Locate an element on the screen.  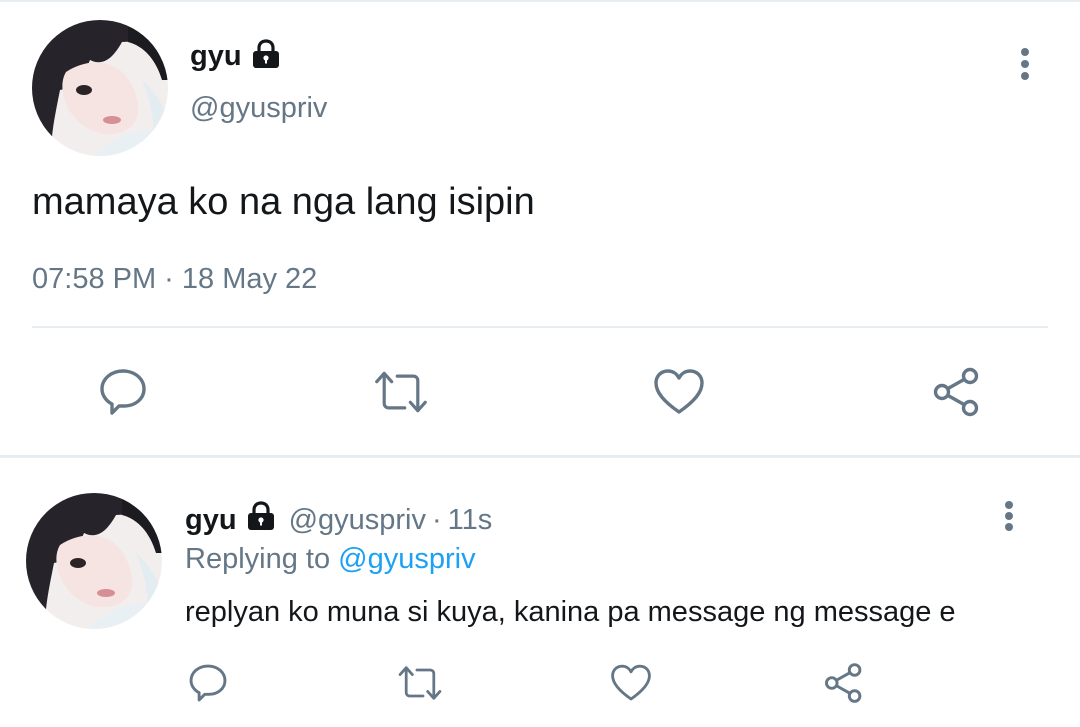
top-divider is located at coordinates (540, 1).